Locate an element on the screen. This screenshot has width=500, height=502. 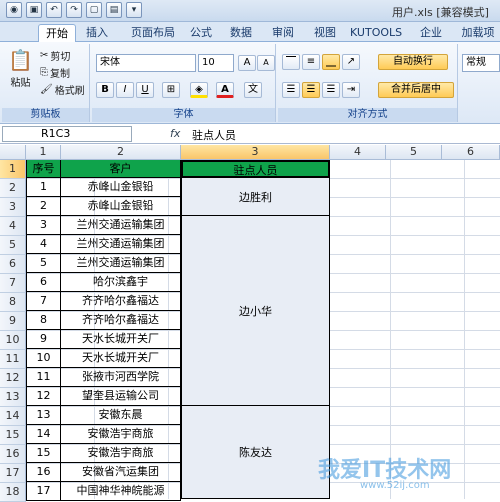
table-cell: 17 is located at coordinates (43, 491).